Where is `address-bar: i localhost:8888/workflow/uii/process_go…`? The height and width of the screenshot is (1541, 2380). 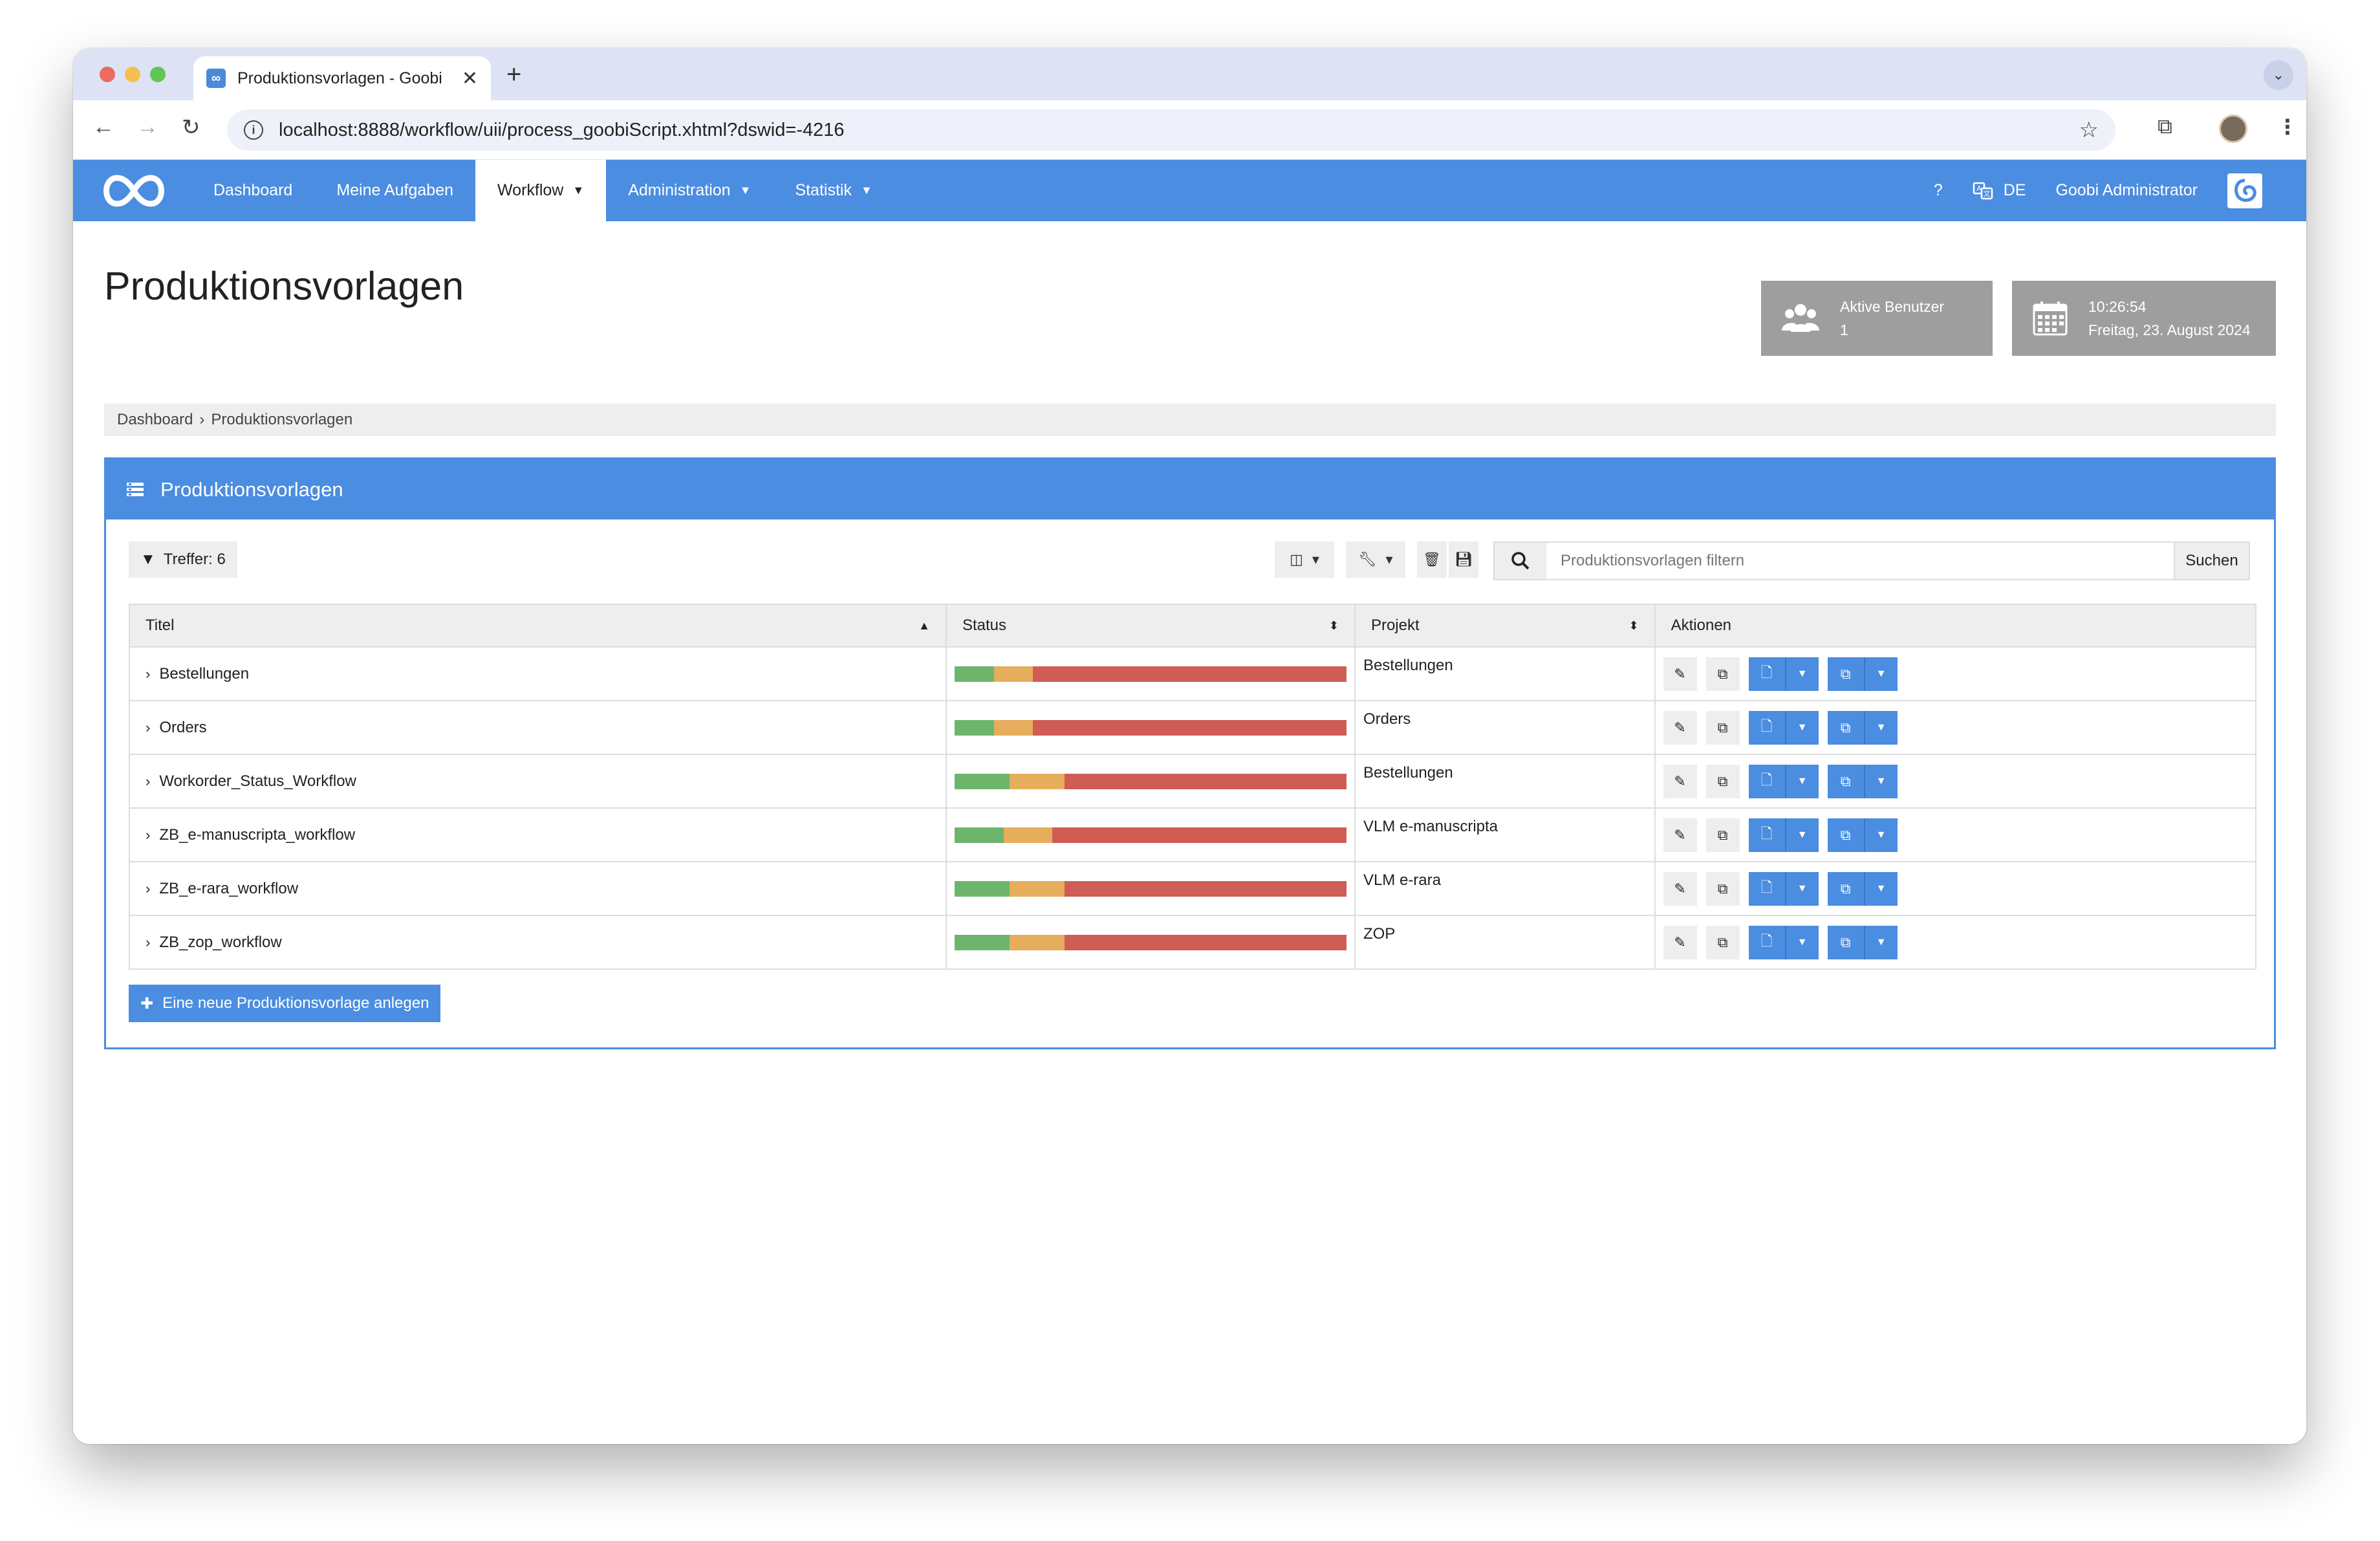
address-bar: i localhost:8888/workflow/uii/process_go… is located at coordinates (1171, 130).